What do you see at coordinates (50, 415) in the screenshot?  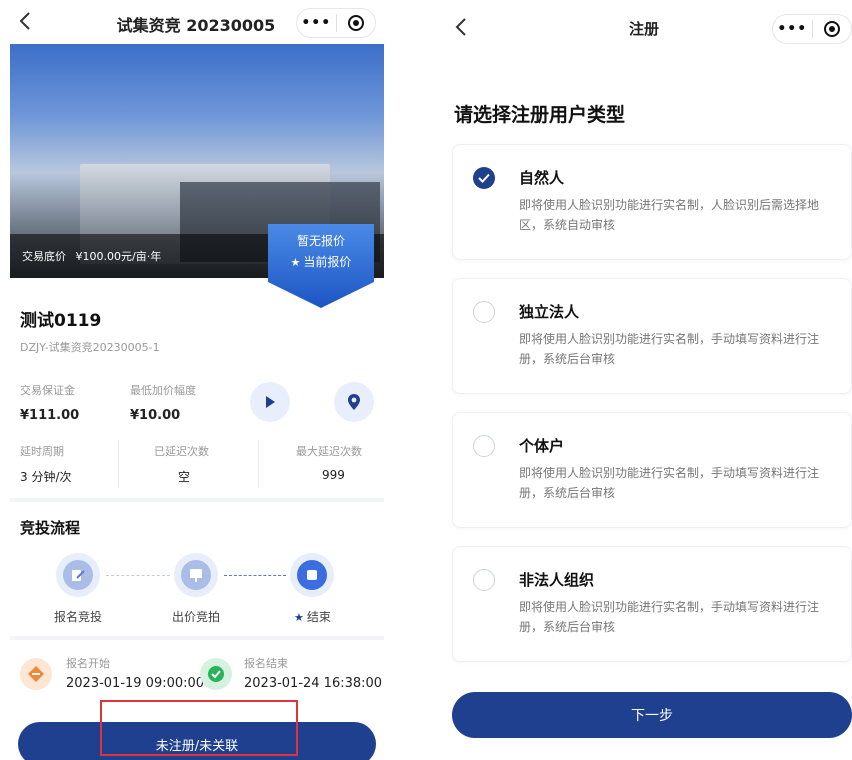 I see `deposit-value: ¥111.00` at bounding box center [50, 415].